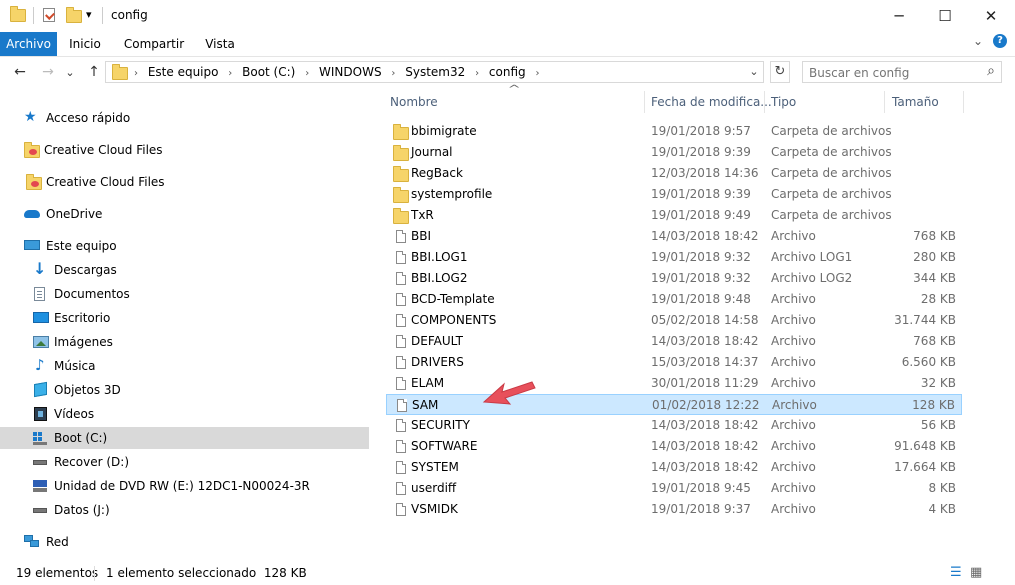  Describe the element at coordinates (186, 294) in the screenshot. I see `sidebar-item-documentos: Documentos` at that location.